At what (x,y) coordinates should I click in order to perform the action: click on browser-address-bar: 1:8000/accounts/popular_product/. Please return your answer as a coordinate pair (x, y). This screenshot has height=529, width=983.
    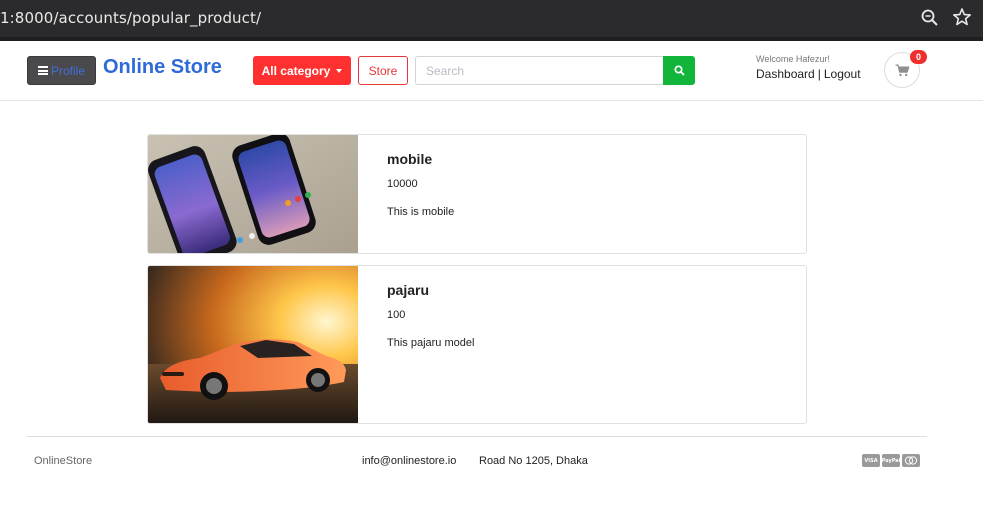
    Looking at the image, I should click on (491, 18).